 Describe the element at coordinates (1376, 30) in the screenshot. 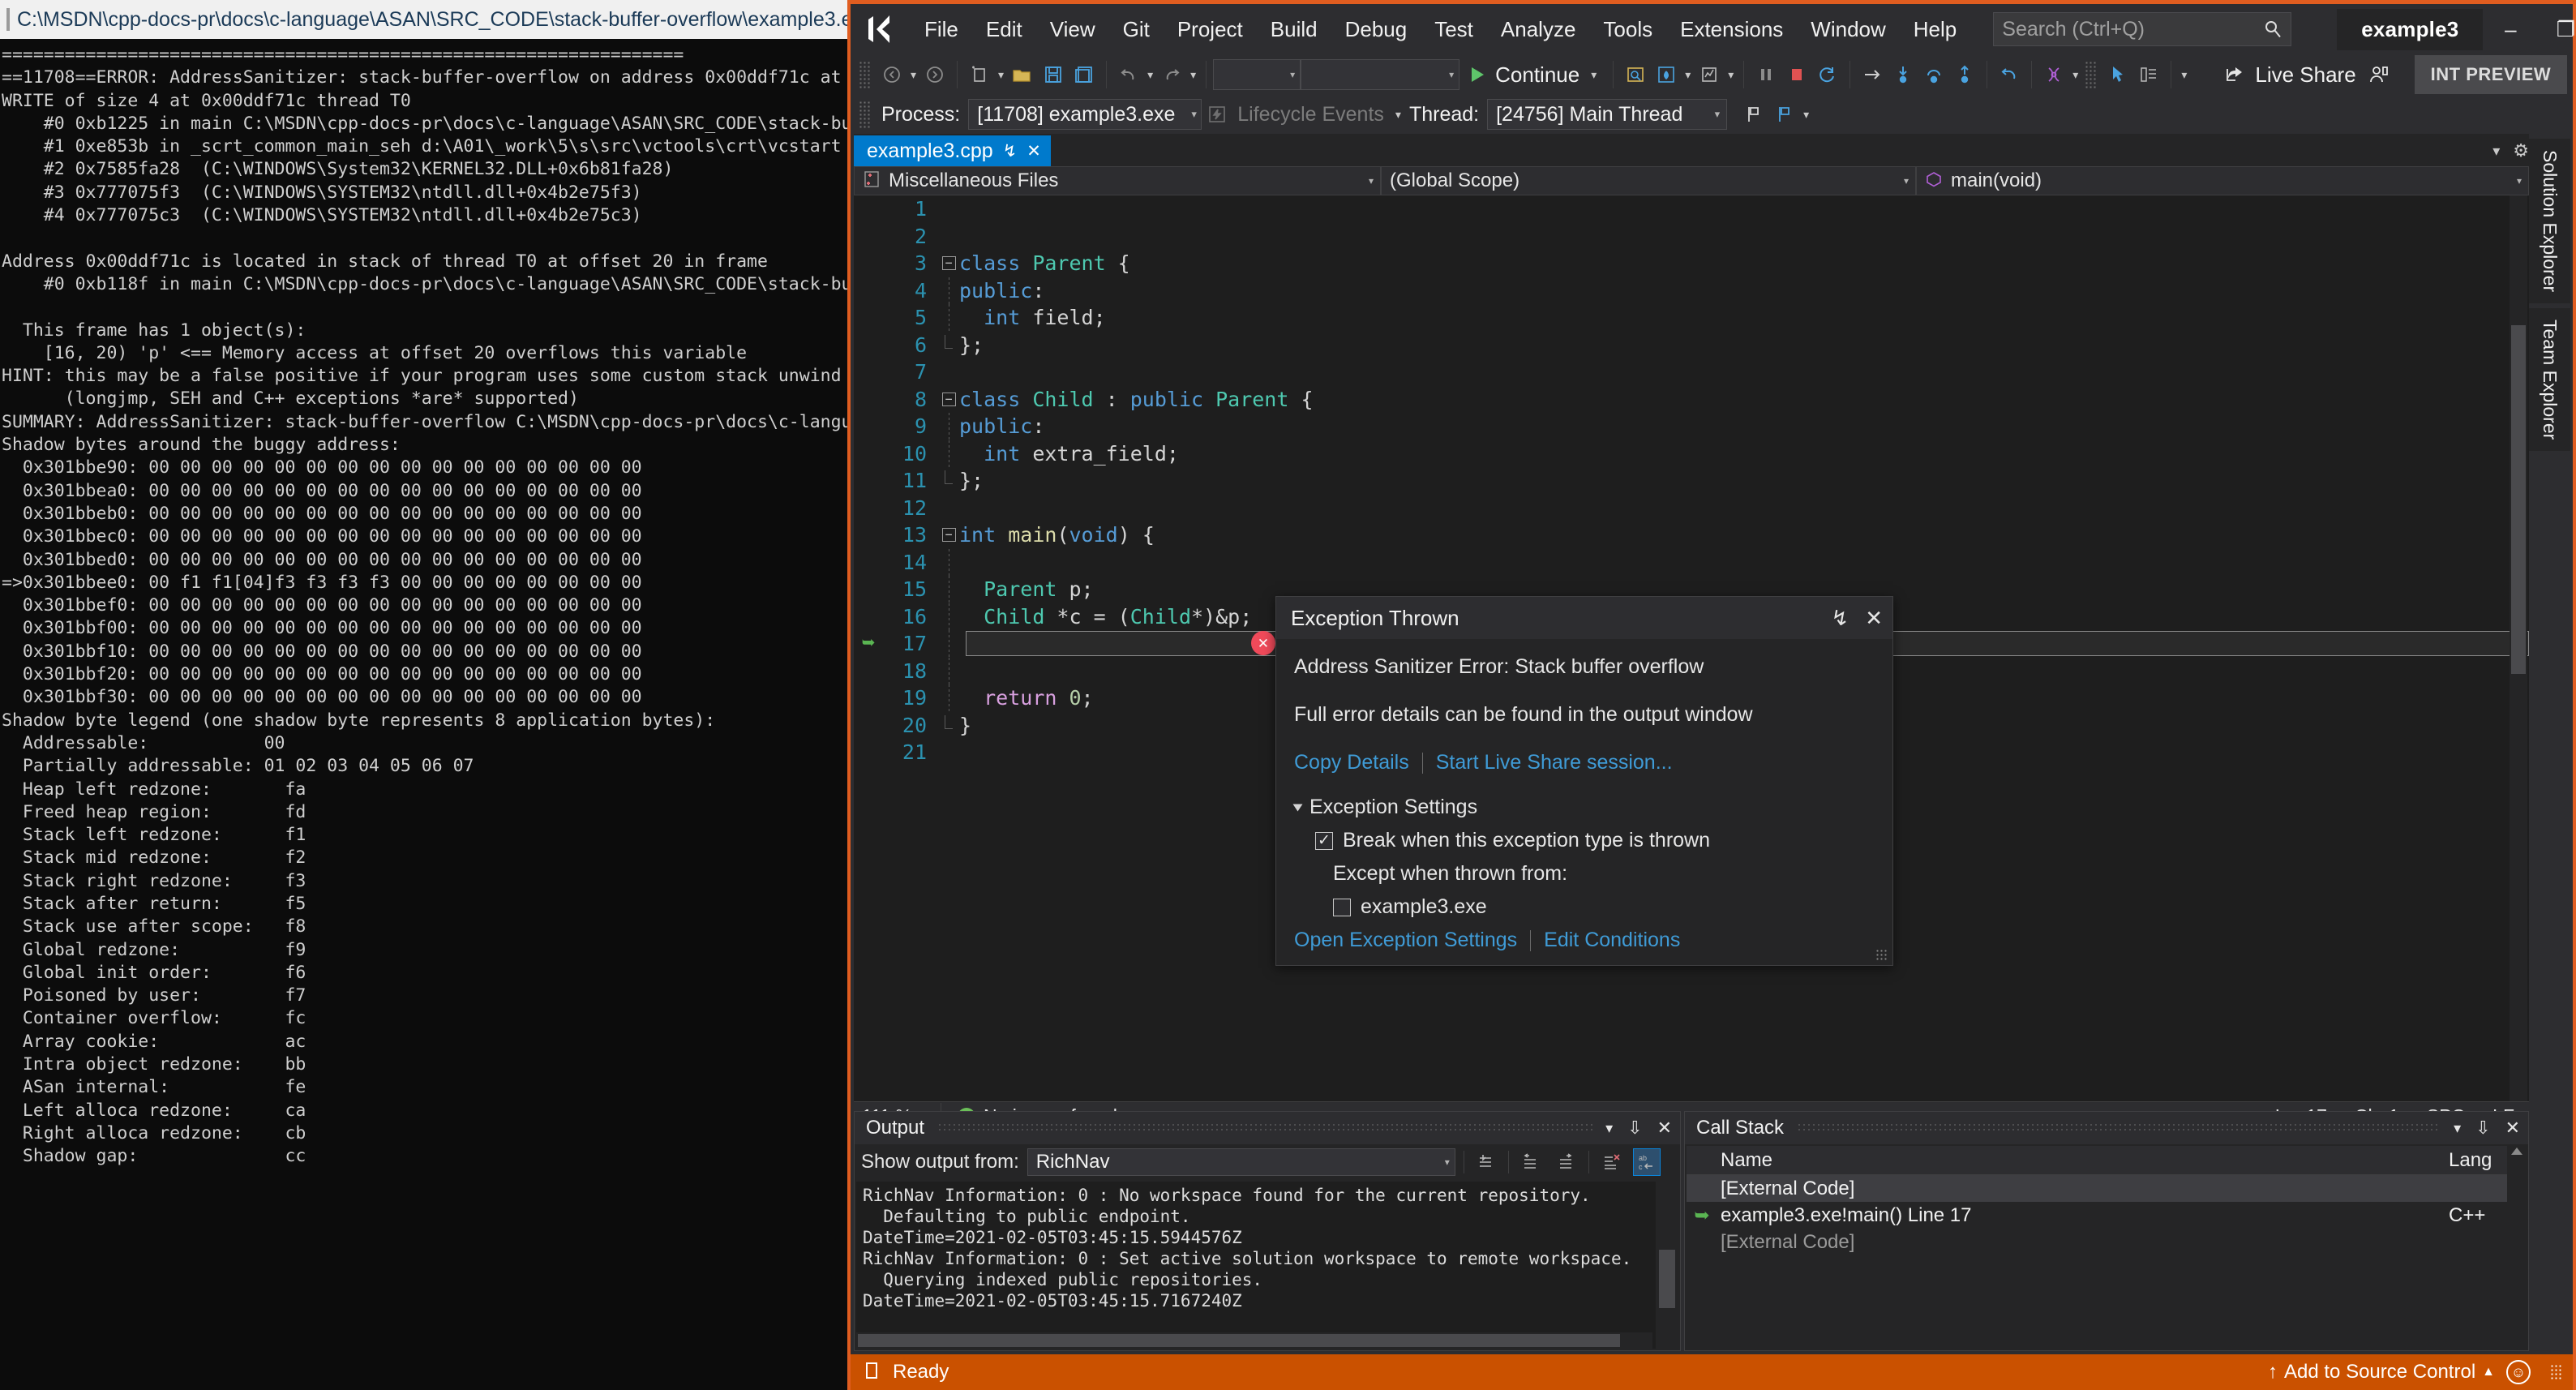

I see `menu-debug: Debug` at that location.